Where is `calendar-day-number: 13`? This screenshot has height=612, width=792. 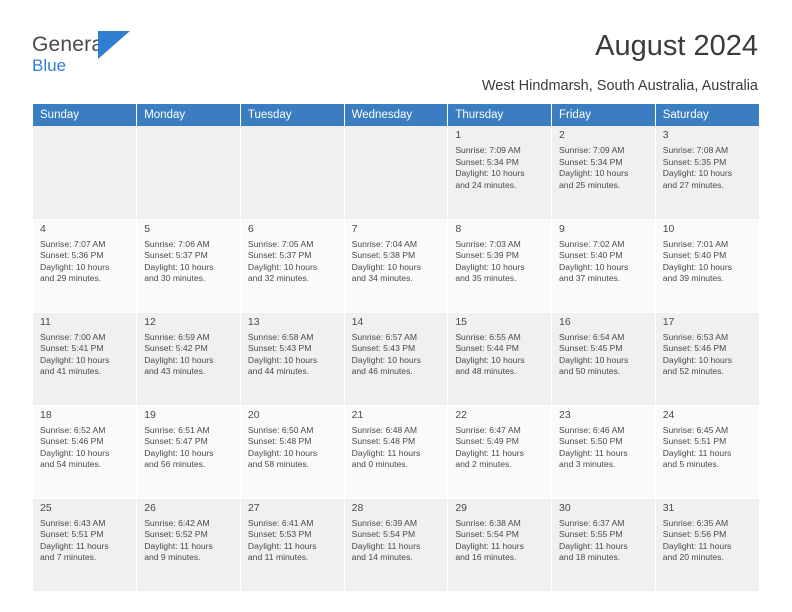
calendar-day-number: 13 is located at coordinates (253, 321).